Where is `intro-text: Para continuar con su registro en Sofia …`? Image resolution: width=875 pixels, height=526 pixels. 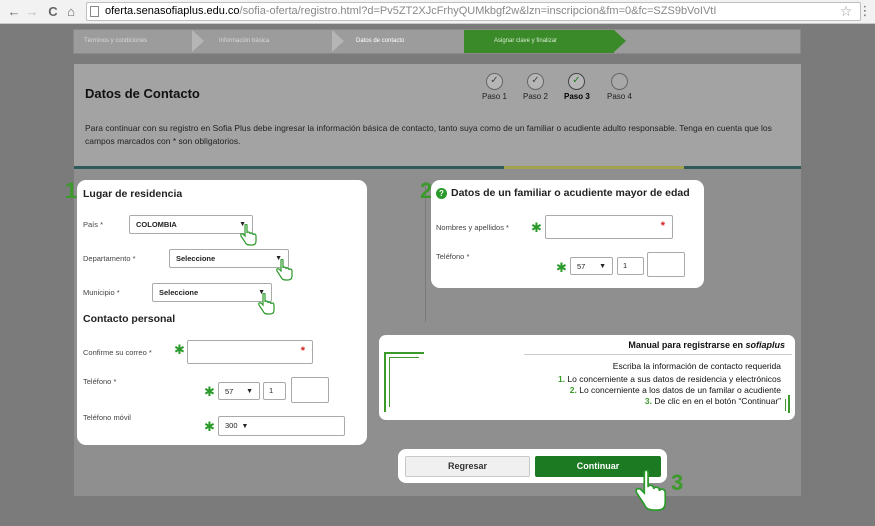 intro-text: Para continuar con su registro en Sofia … is located at coordinates (428, 134).